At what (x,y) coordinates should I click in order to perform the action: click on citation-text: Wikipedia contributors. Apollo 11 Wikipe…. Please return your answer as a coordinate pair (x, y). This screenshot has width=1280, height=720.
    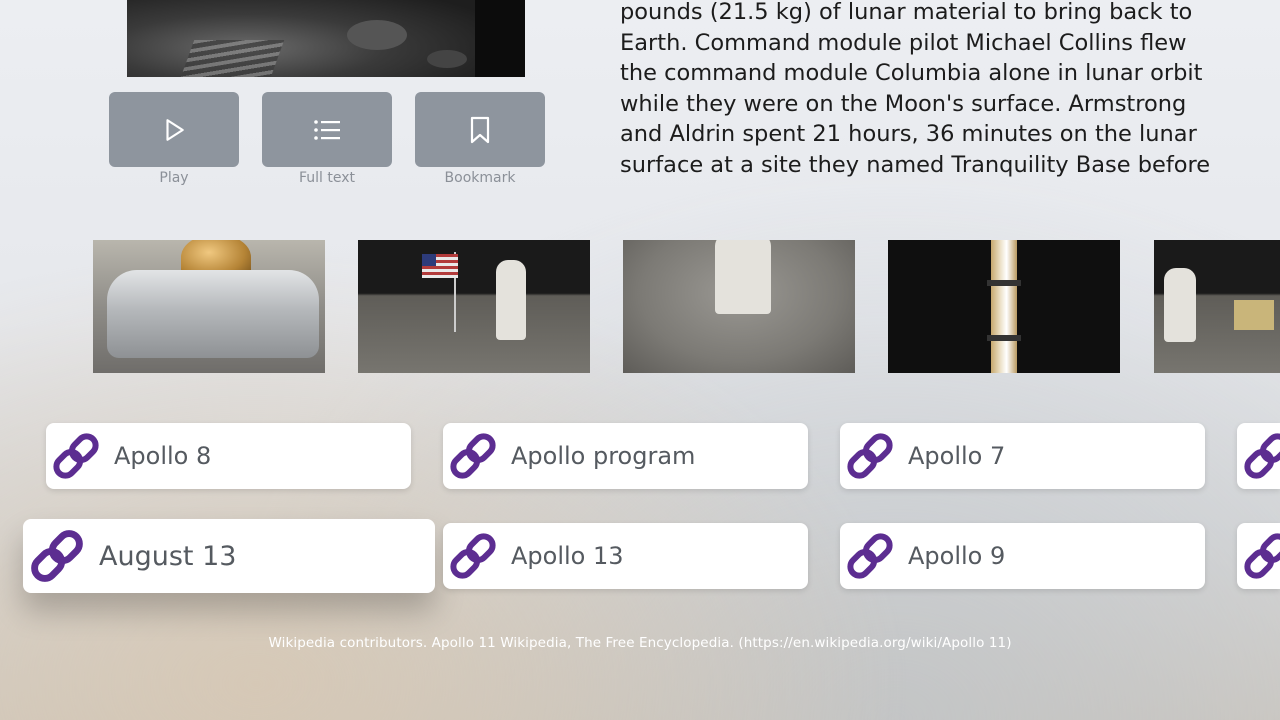
    Looking at the image, I should click on (640, 643).